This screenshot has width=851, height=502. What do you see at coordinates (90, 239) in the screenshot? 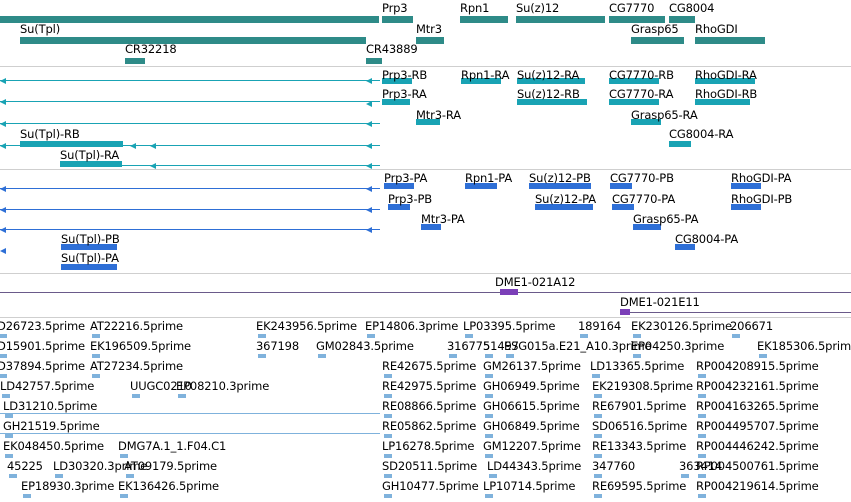
I see `protein-label: Su(Tpl)-PB` at bounding box center [90, 239].